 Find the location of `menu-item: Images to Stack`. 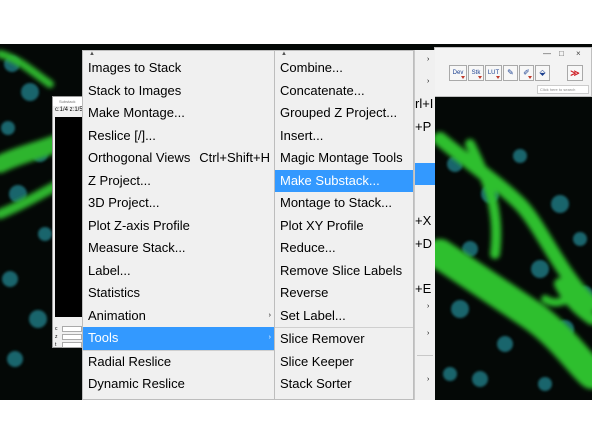

menu-item: Images to Stack is located at coordinates (178, 68).